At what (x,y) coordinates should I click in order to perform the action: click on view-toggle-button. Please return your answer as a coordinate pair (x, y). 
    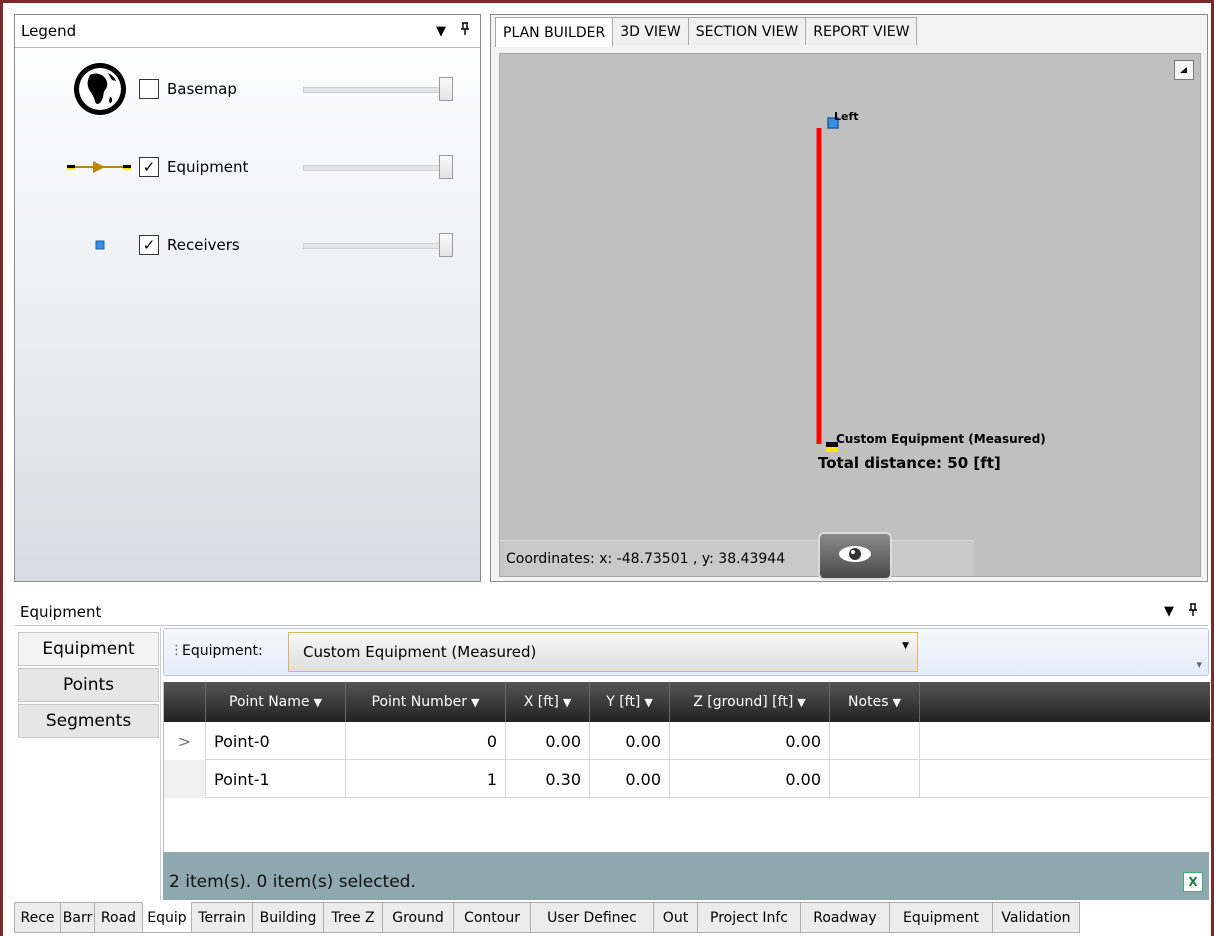
    Looking at the image, I should click on (855, 556).